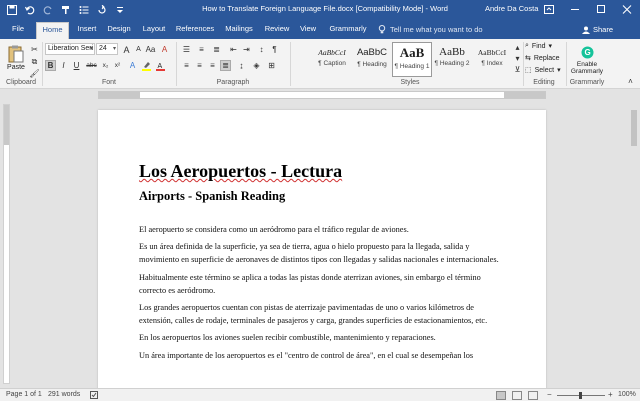 The width and height of the screenshot is (640, 401). What do you see at coordinates (580, 395) in the screenshot?
I see `zoom-slider-thumb` at bounding box center [580, 395].